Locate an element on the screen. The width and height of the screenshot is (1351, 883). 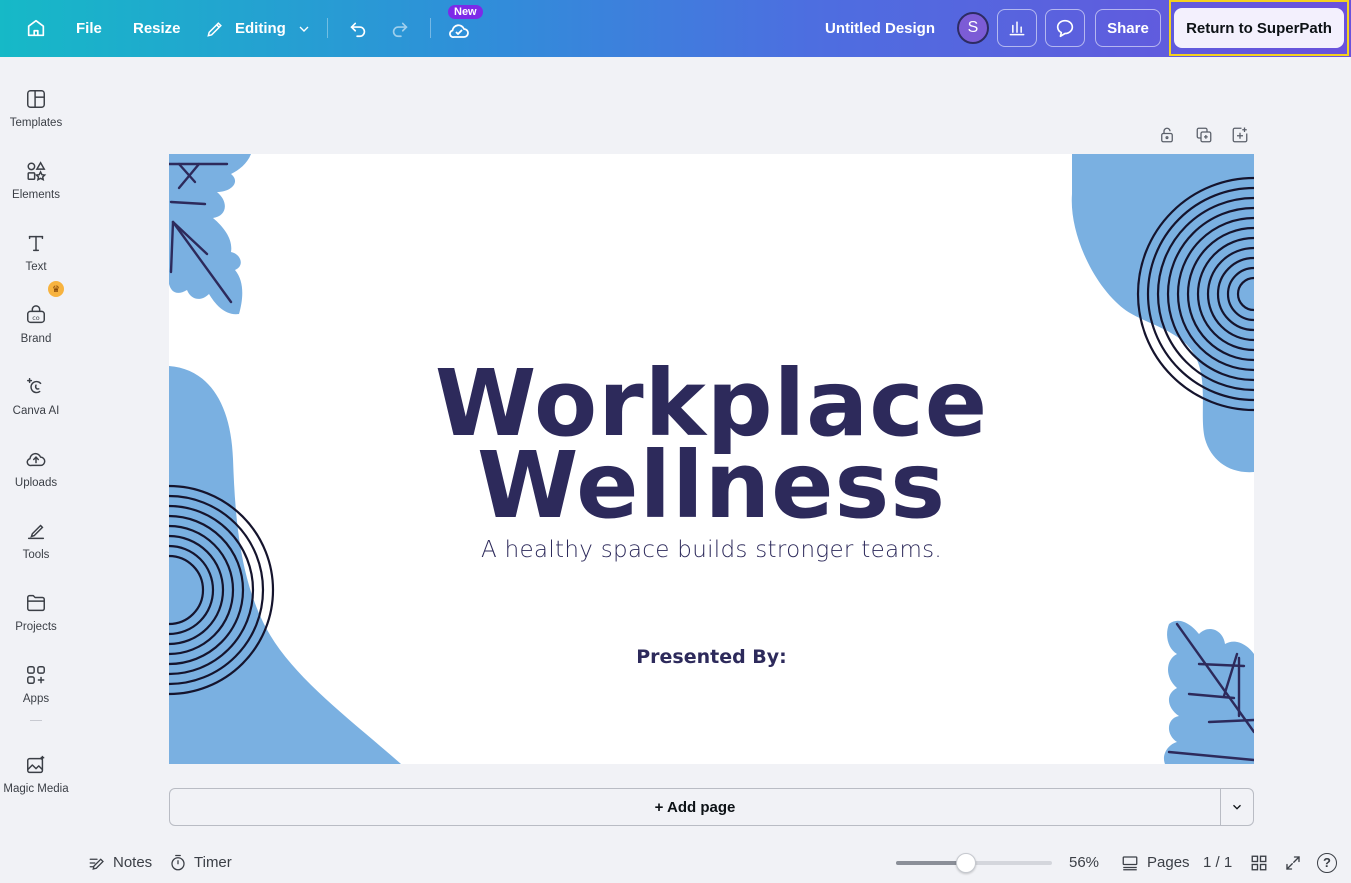
add-page-button: + Add page is located at coordinates (695, 807).